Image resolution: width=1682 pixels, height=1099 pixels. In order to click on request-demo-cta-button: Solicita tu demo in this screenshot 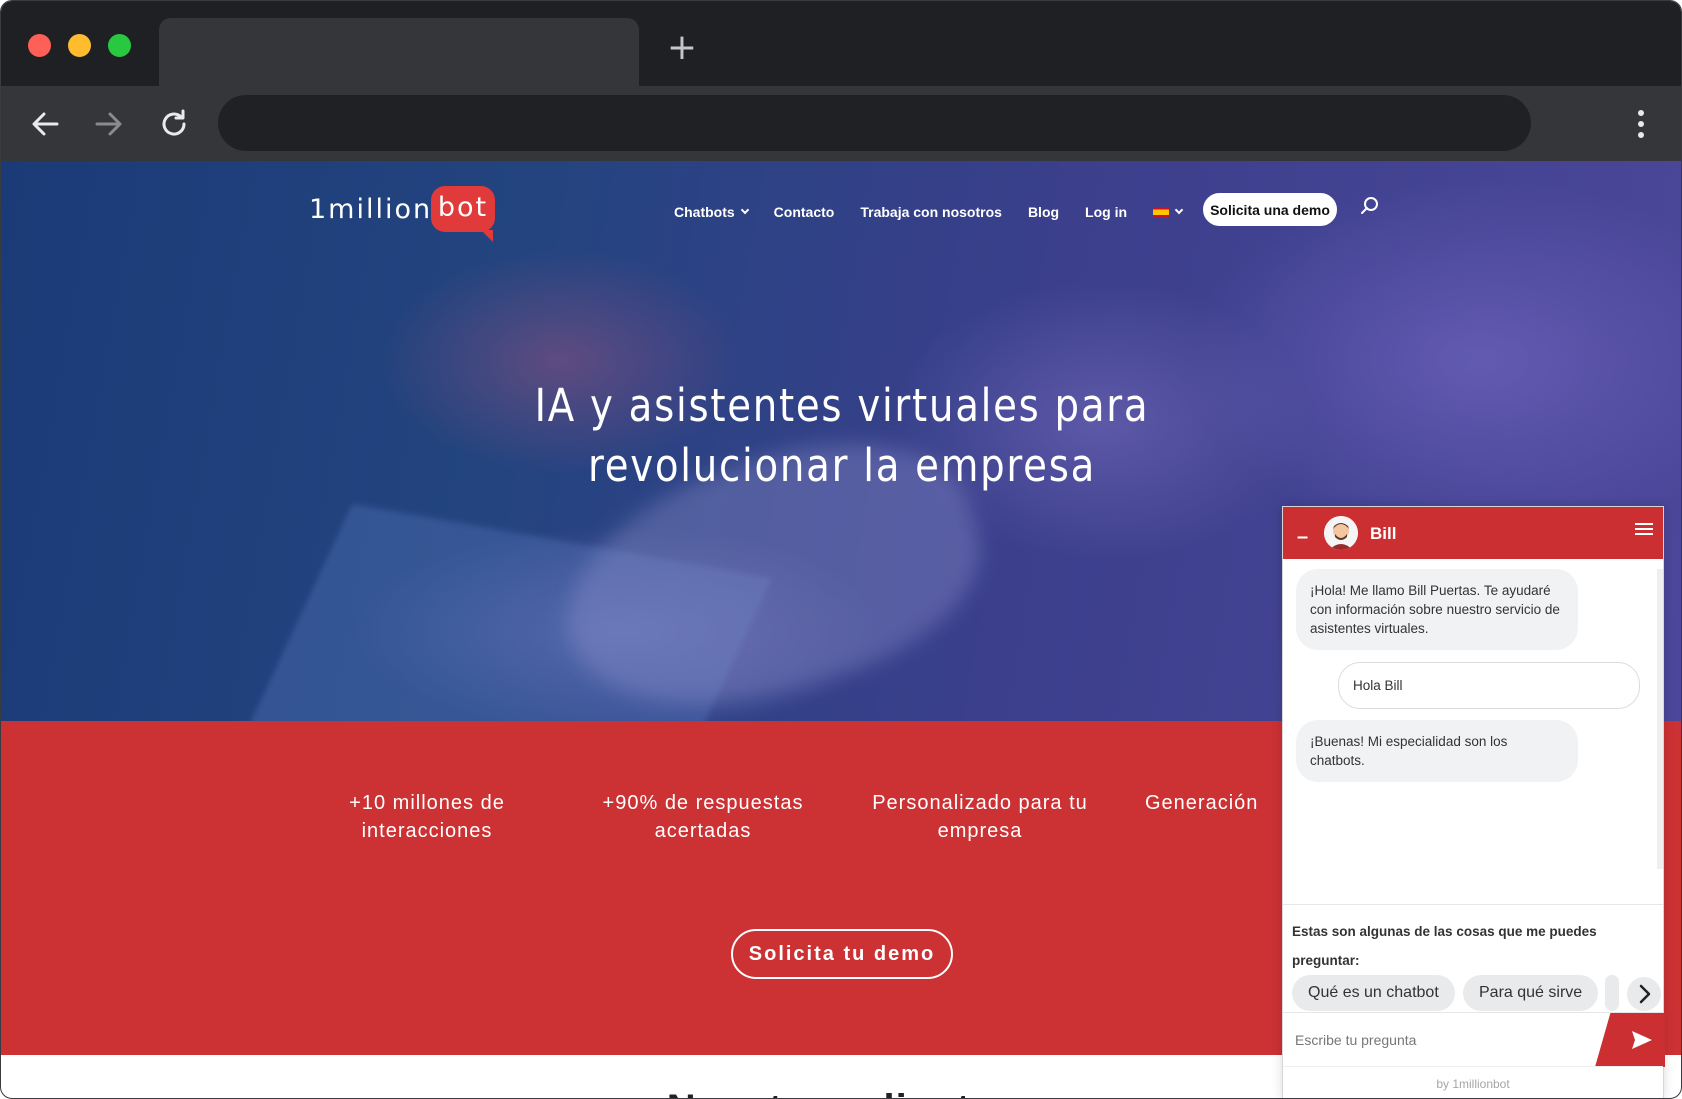, I will do `click(842, 954)`.